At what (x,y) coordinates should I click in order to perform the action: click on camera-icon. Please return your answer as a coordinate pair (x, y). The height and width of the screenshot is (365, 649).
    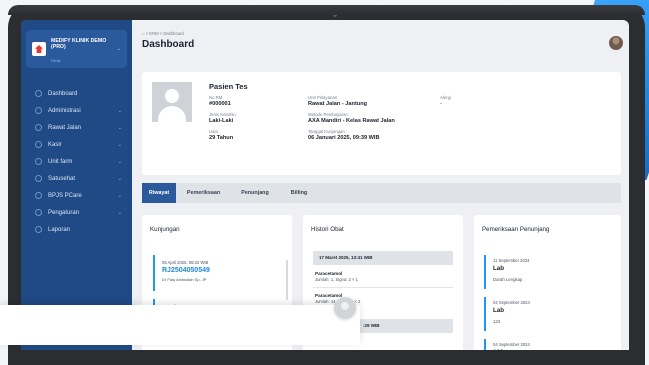
    Looking at the image, I should click on (335, 15).